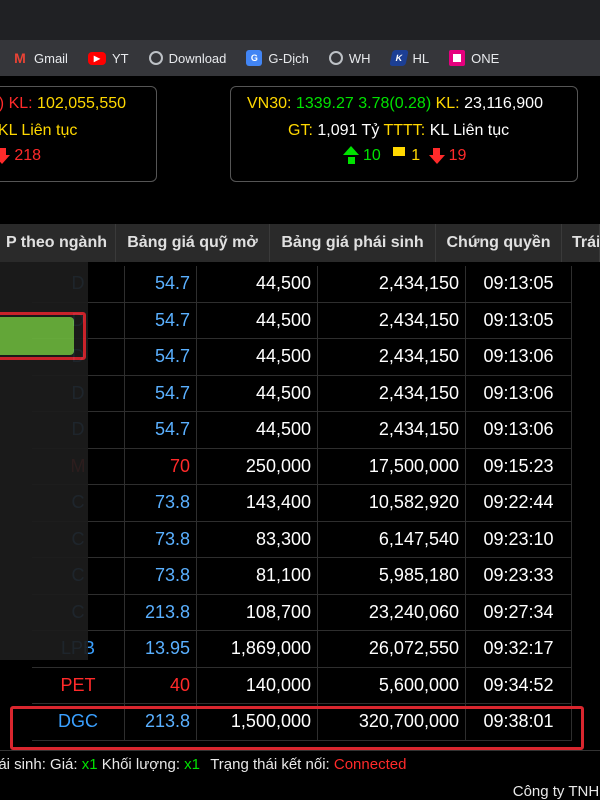 This screenshot has height=800, width=600. What do you see at coordinates (519, 466) in the screenshot?
I see `time-cell: 09:15:23` at bounding box center [519, 466].